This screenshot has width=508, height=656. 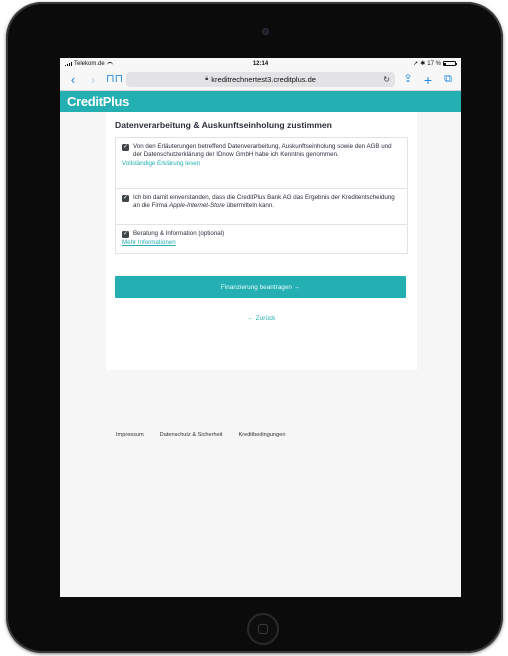 I want to click on consent-text: Beratung & Information (optional), so click(x=179, y=233).